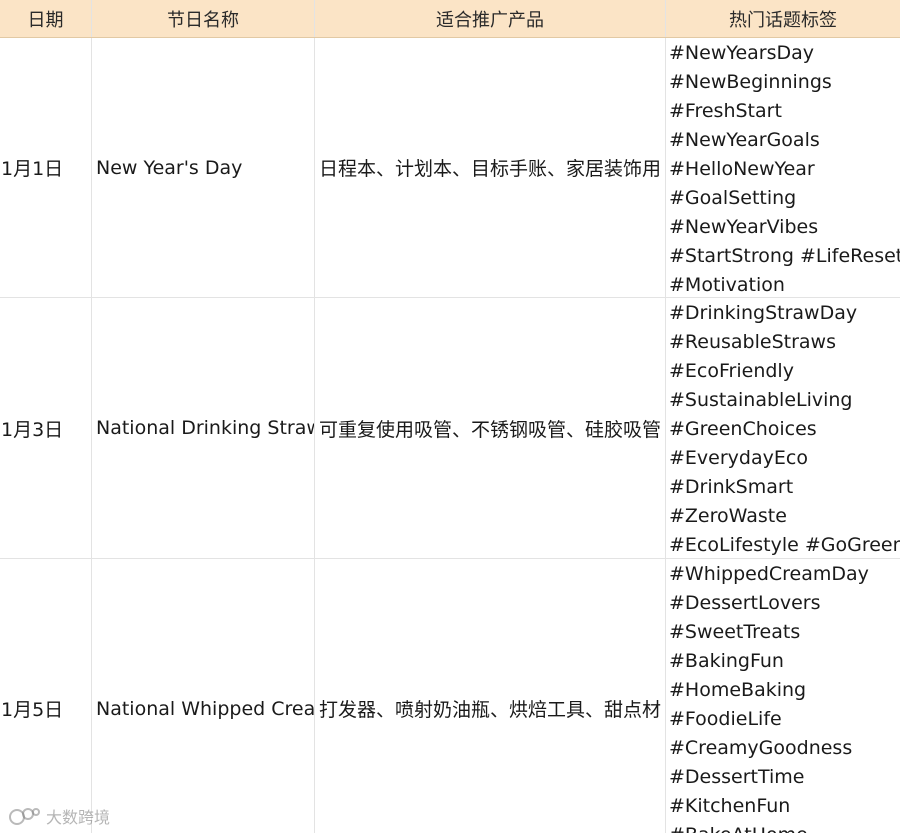  I want to click on cell-holiday-name: New Year's Day, so click(203, 167).